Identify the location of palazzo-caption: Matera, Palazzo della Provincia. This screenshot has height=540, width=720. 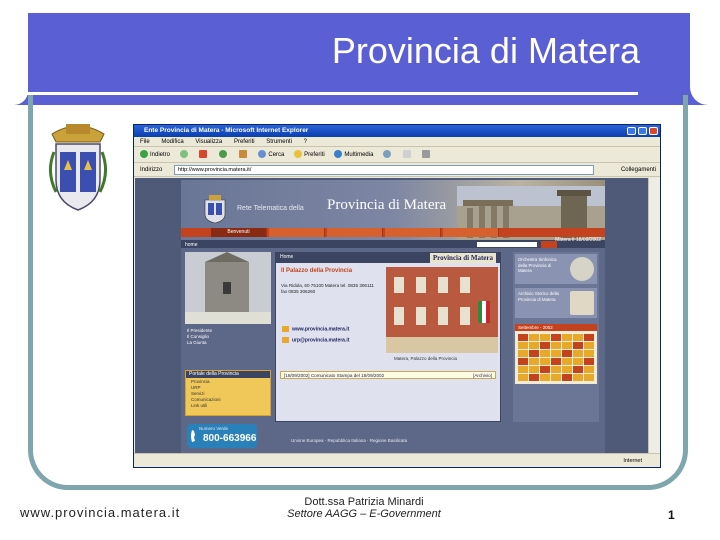
(426, 358).